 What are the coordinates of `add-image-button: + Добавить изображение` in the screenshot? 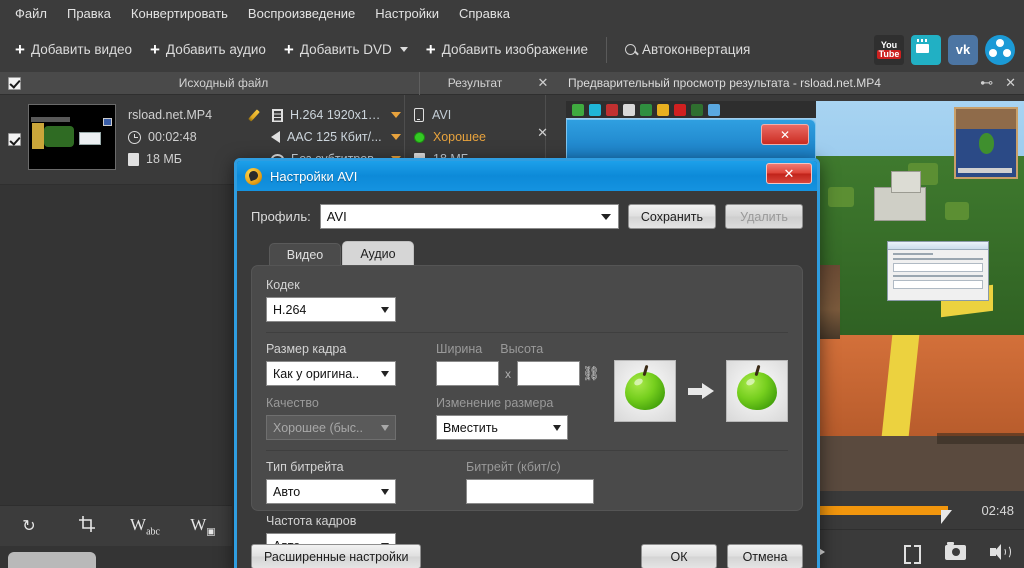 It's located at (507, 50).